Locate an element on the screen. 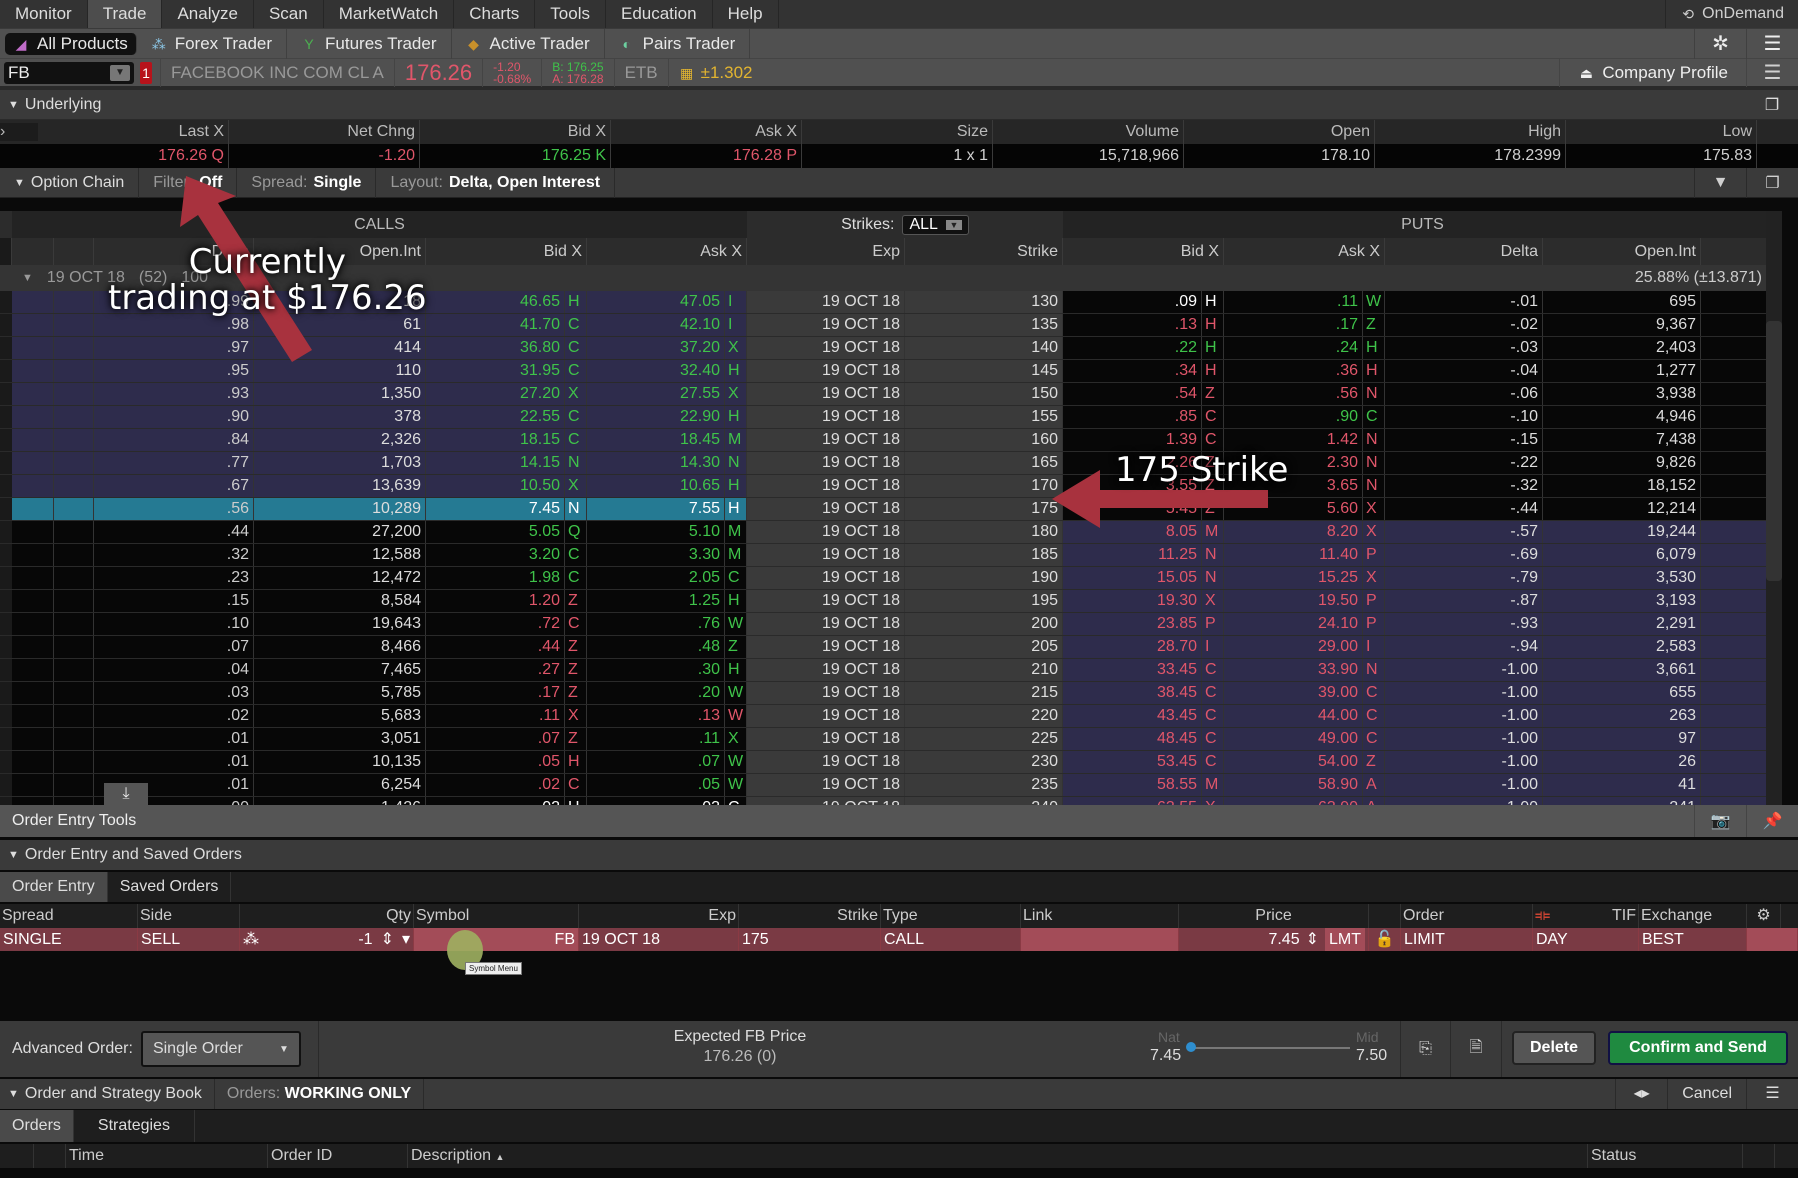 The width and height of the screenshot is (1798, 1178). put-ask: 19.50 is located at coordinates (1293, 601).